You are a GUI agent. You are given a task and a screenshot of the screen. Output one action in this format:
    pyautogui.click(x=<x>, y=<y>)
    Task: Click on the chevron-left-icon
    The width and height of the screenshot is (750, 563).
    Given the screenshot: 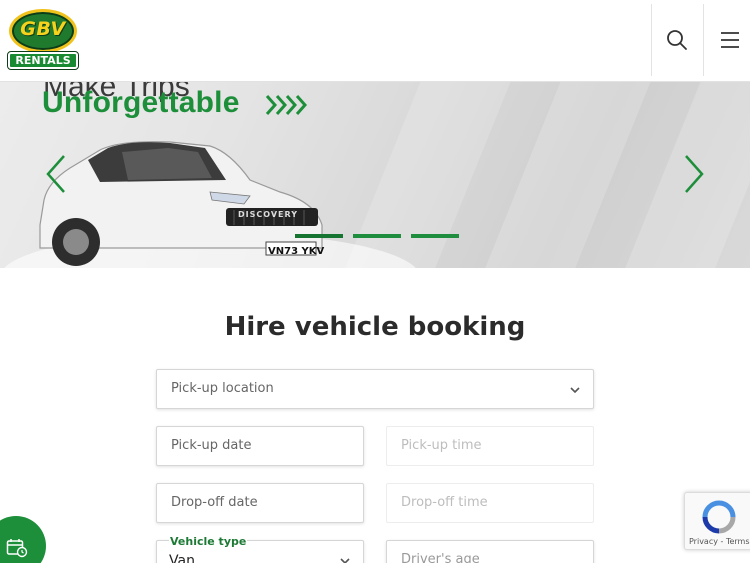 What is the action you would take?
    pyautogui.click(x=56, y=174)
    